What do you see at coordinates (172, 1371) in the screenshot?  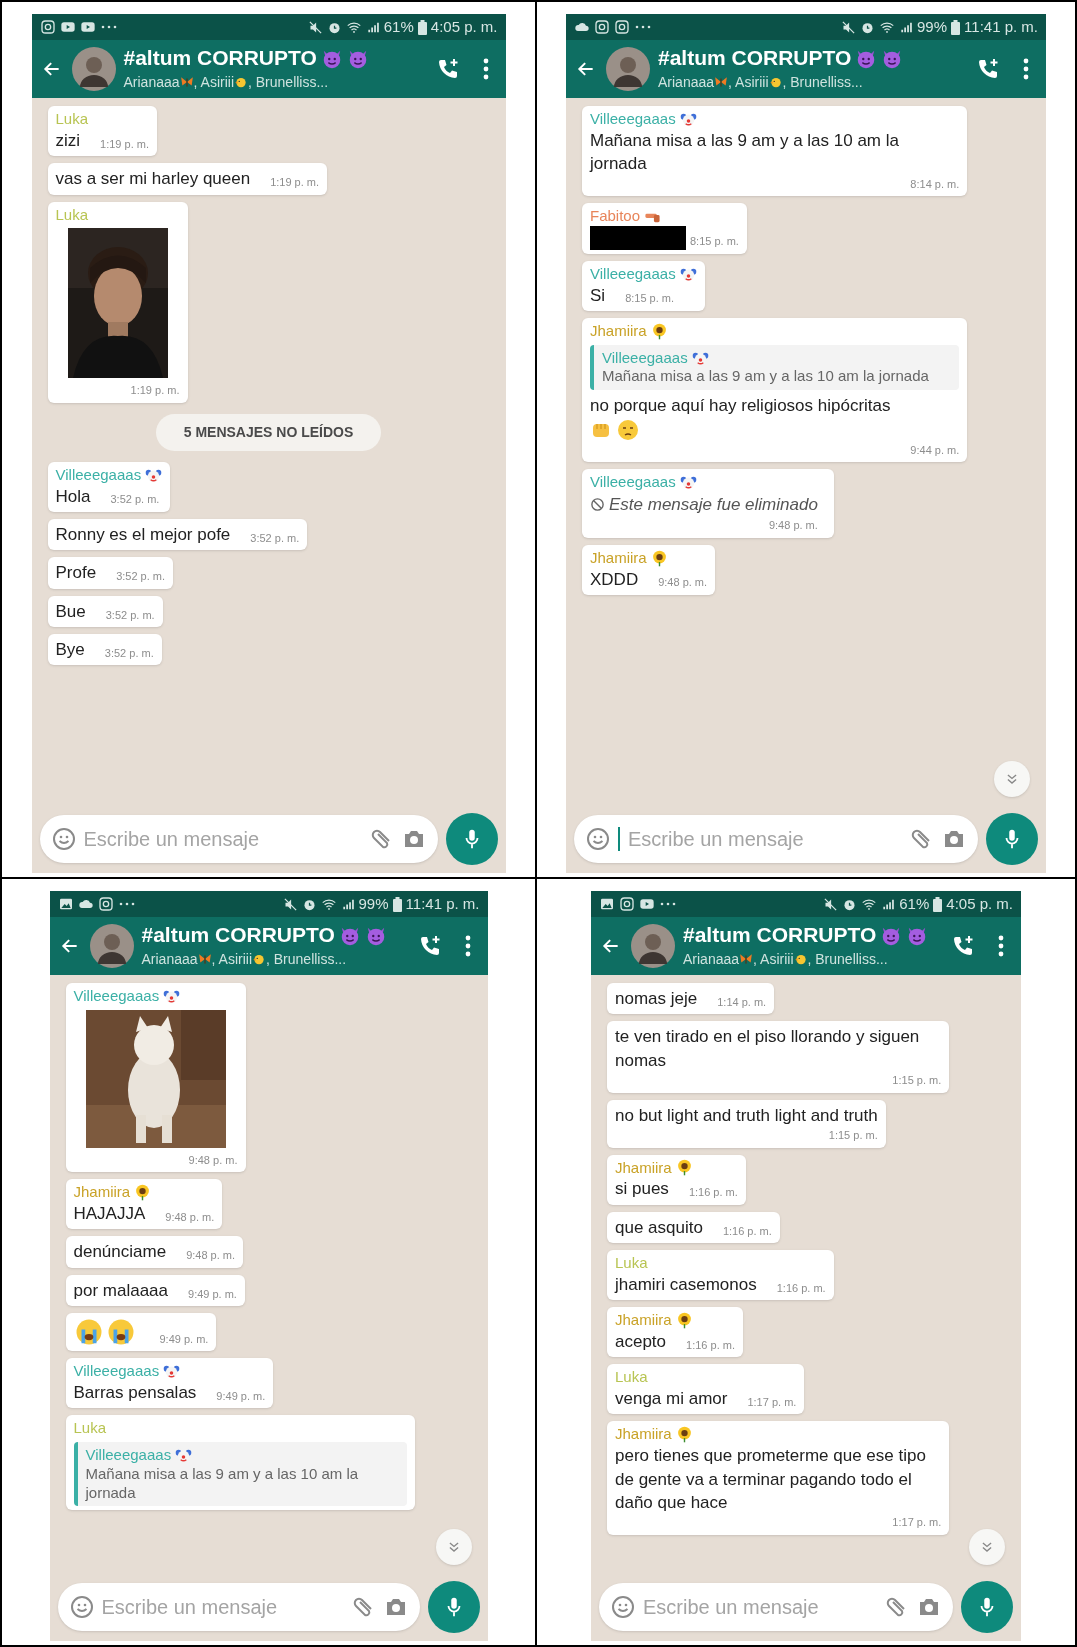 I see `clown-face-icon` at bounding box center [172, 1371].